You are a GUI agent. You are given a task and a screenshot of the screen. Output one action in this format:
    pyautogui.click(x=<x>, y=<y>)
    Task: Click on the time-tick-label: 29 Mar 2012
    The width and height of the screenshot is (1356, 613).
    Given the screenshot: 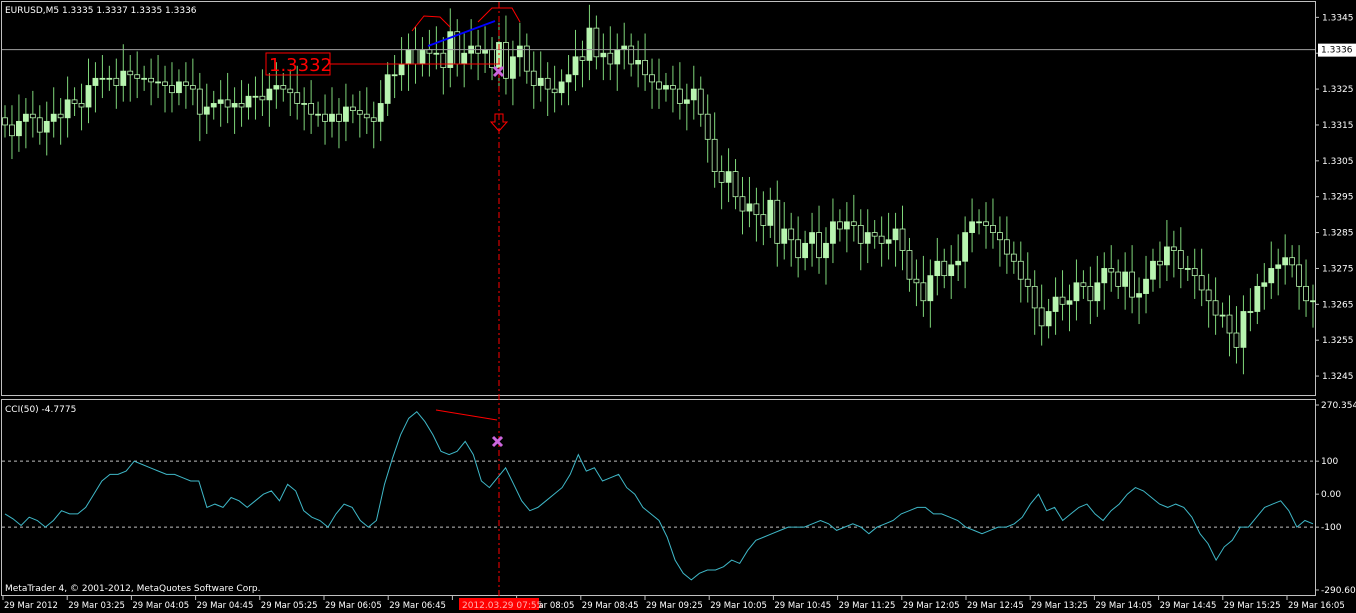 What is the action you would take?
    pyautogui.click(x=31, y=606)
    